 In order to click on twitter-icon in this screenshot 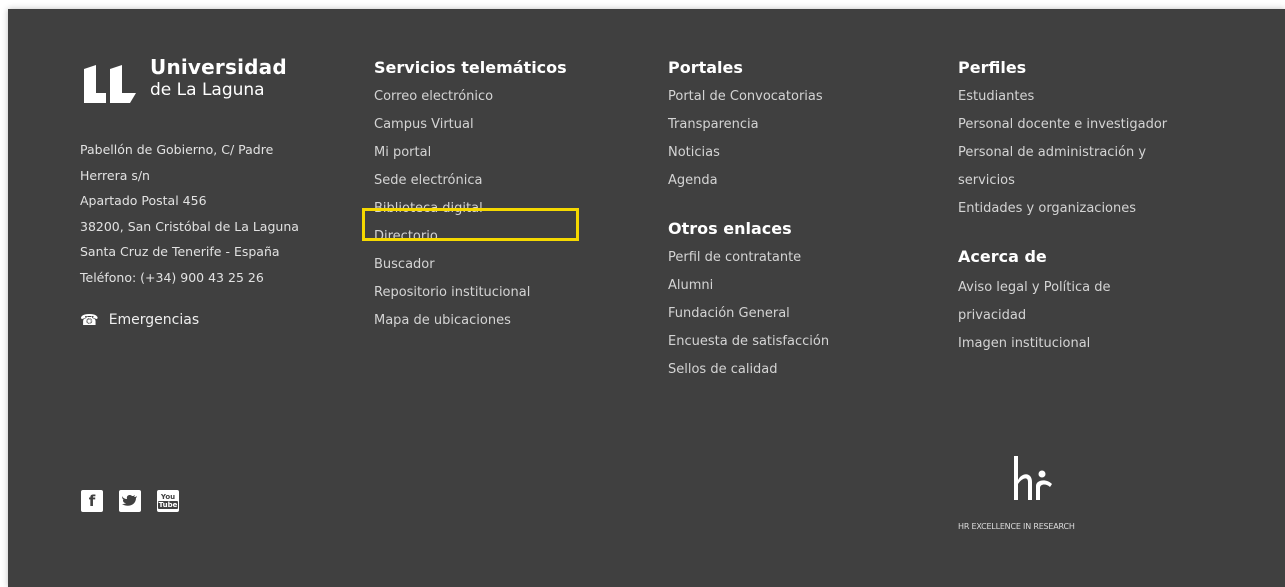, I will do `click(130, 501)`.